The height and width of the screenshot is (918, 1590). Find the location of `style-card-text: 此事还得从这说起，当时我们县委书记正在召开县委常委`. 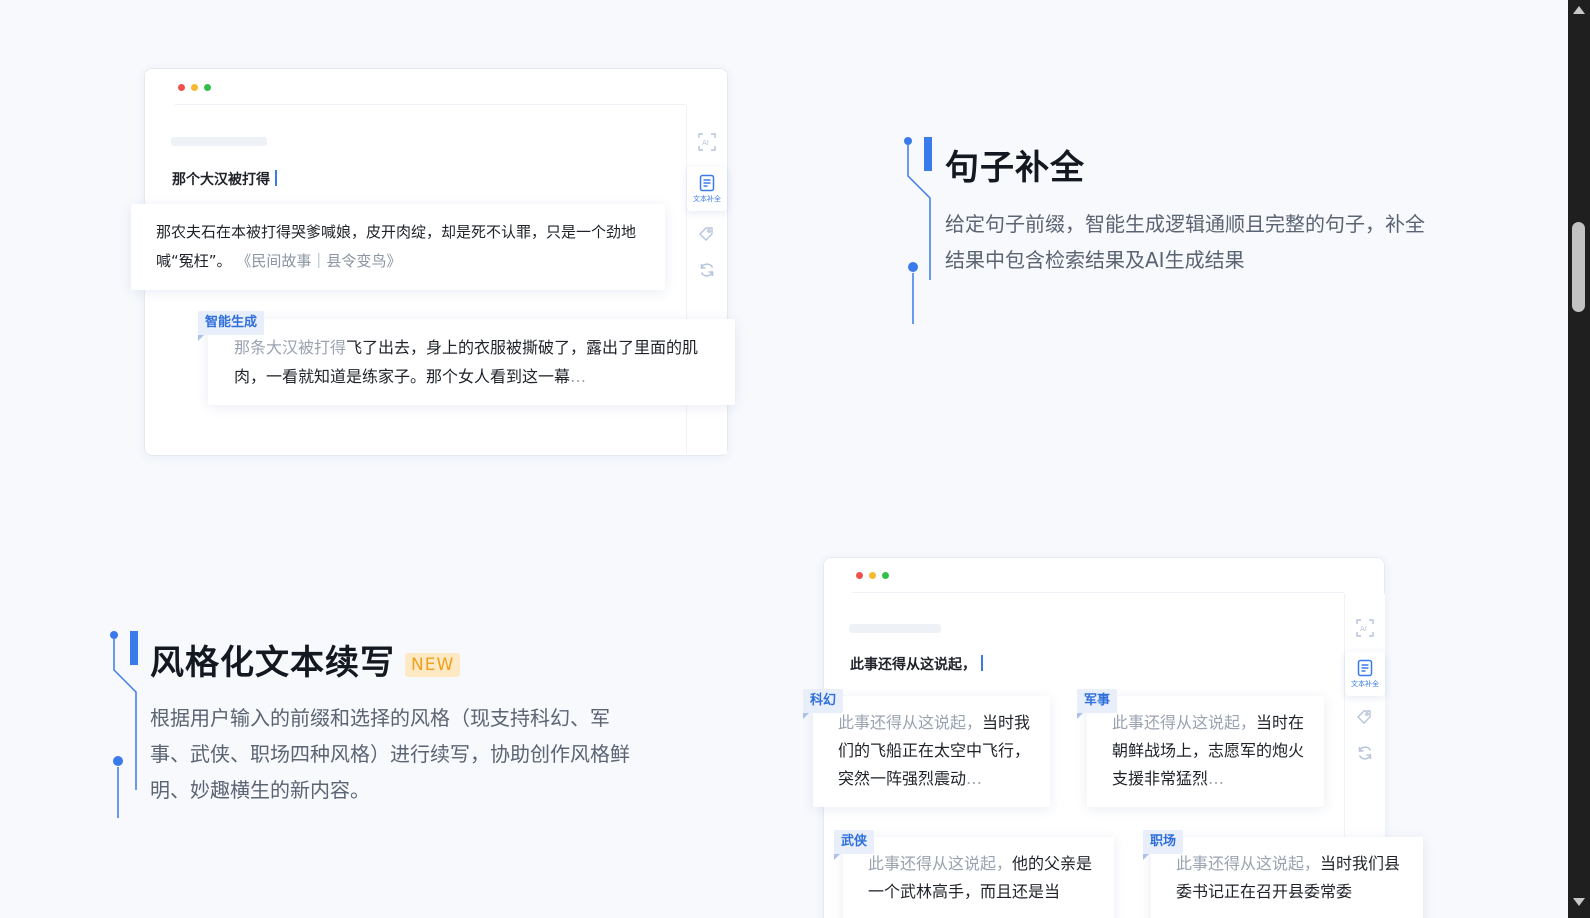

style-card-text: 此事还得从这说起，当时我们县委书记正在召开县委常委 is located at coordinates (1296, 878).